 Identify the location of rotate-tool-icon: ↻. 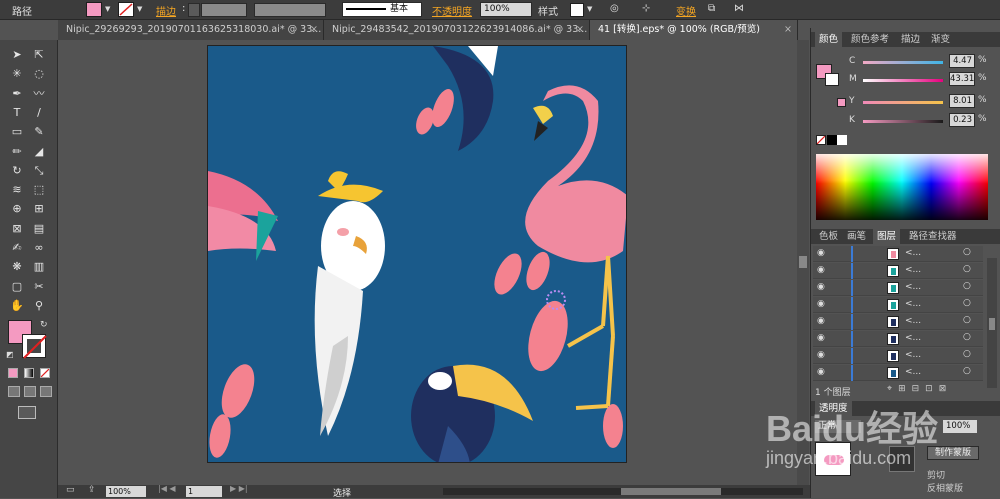
(17, 171).